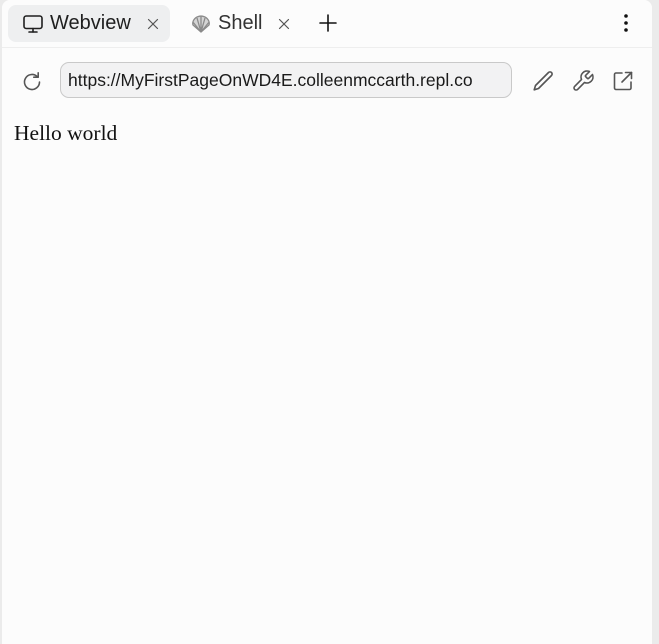  I want to click on add-tab-button, so click(328, 23).